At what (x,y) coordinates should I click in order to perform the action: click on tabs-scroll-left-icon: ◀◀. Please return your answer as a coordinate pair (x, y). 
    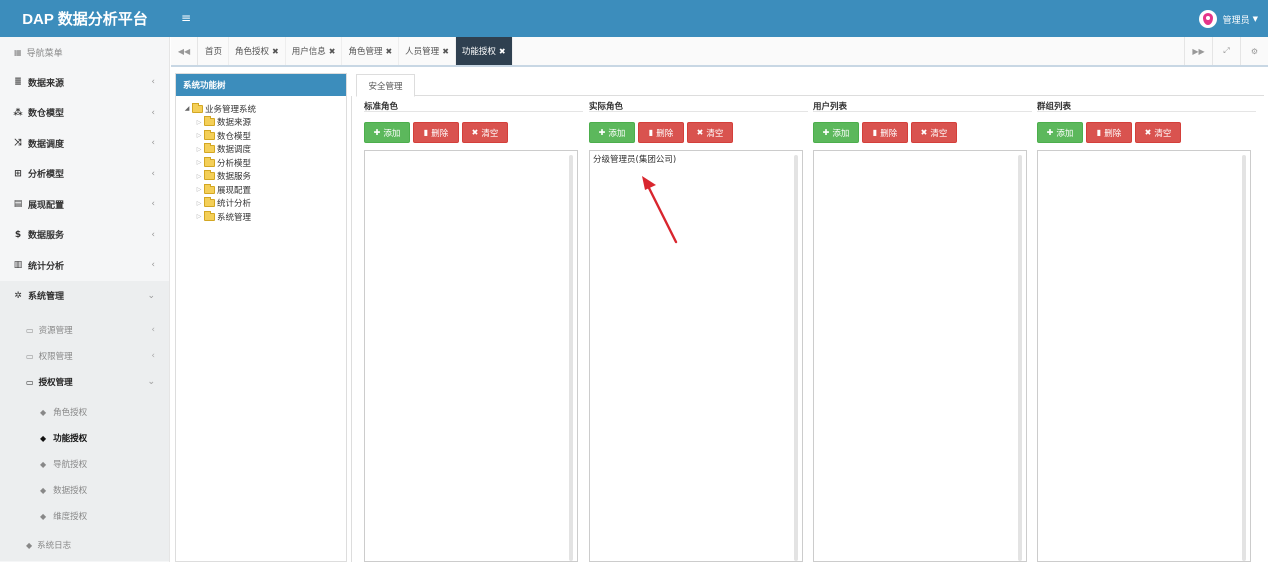
    Looking at the image, I should click on (184, 51).